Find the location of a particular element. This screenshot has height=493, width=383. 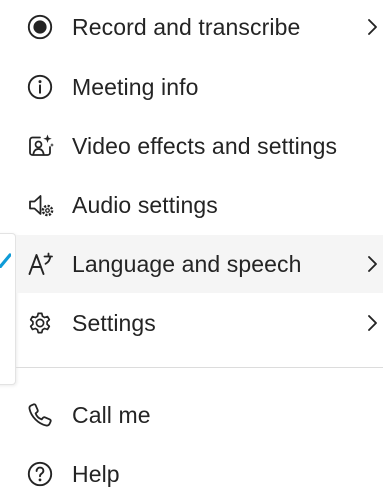

menu-item-record-and-transcribe: Record and transcribe is located at coordinates (199, 28).